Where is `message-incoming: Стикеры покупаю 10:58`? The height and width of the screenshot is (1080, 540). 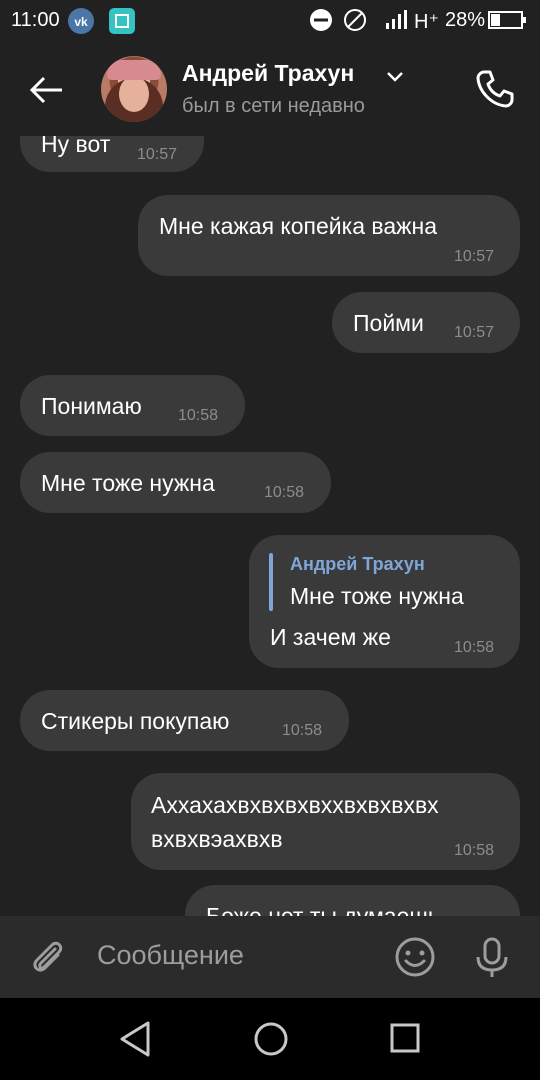
message-incoming: Стикеры покупаю 10:58 is located at coordinates (184, 720).